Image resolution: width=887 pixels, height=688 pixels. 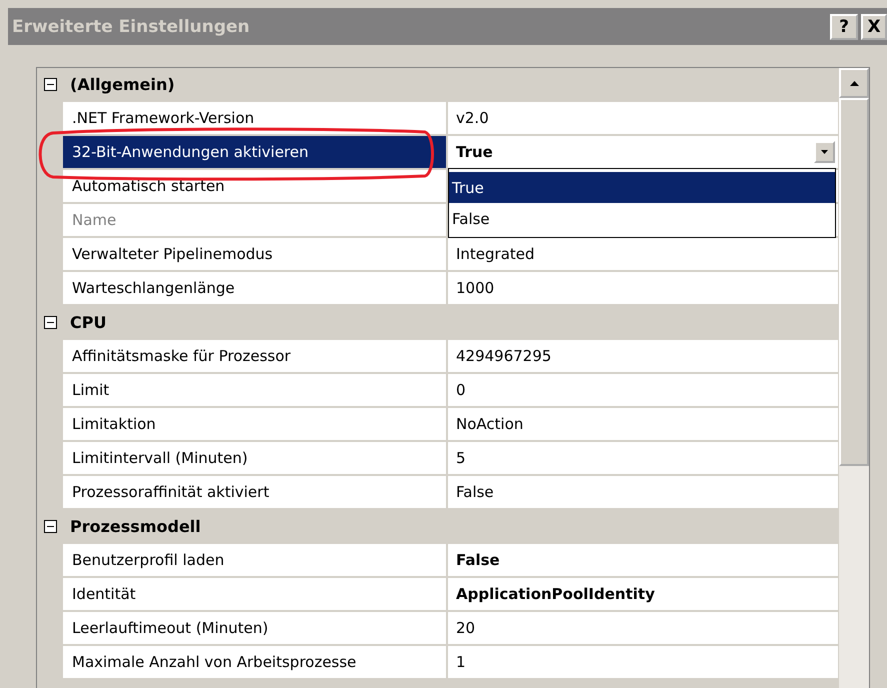 What do you see at coordinates (844, 27) in the screenshot?
I see `help-button: ?` at bounding box center [844, 27].